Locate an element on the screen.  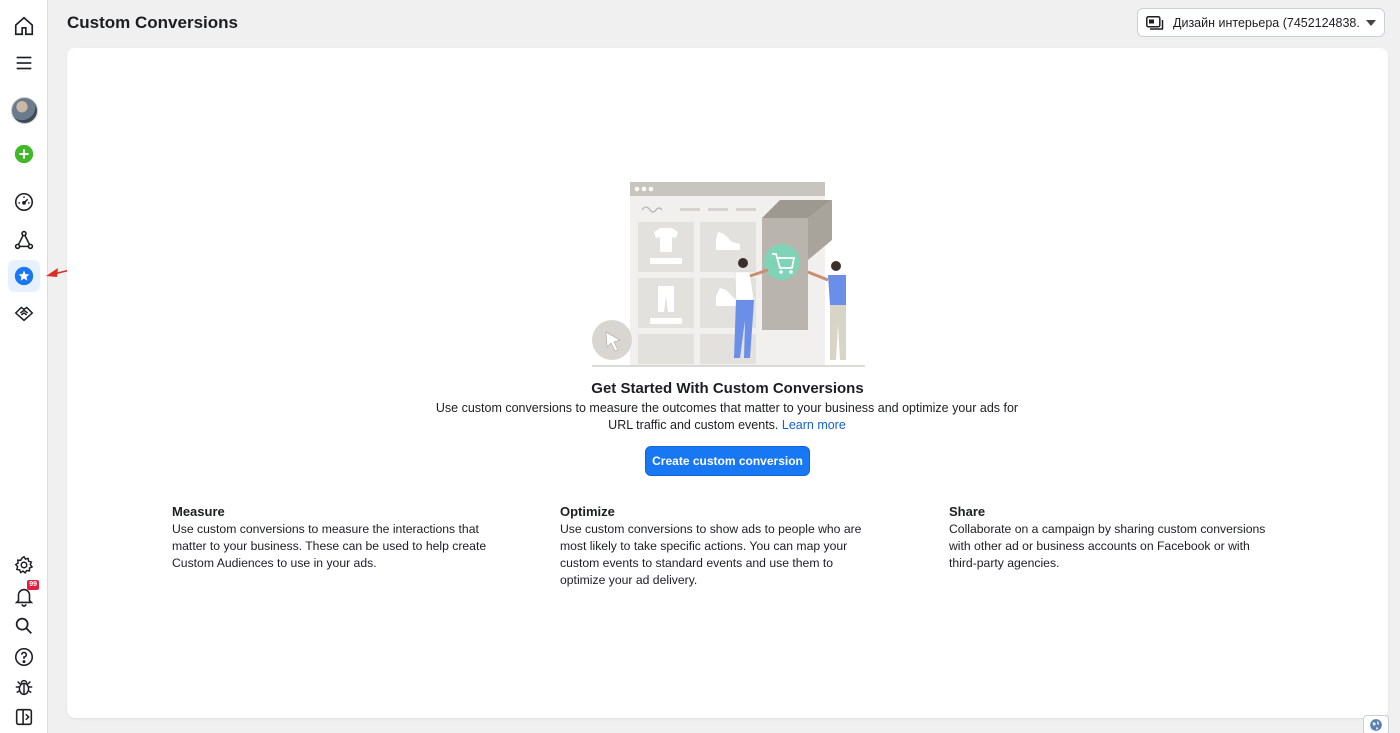
custom-conversions-button is located at coordinates (24, 276).